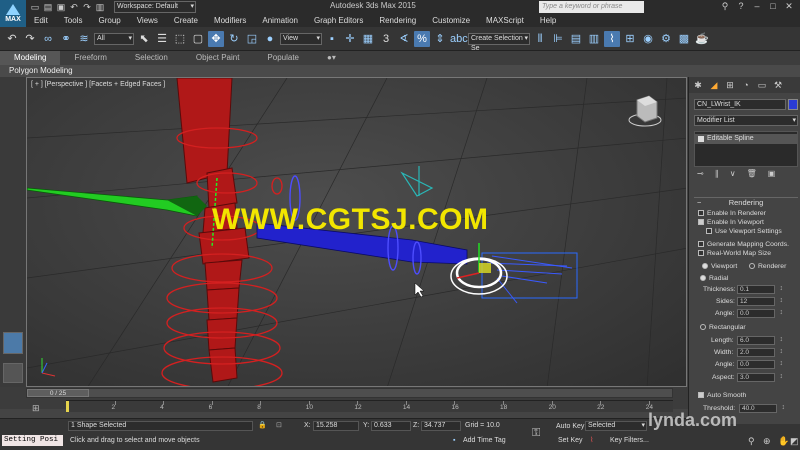  Describe the element at coordinates (147, 20) in the screenshot. I see `menu-item-views: Views` at that location.